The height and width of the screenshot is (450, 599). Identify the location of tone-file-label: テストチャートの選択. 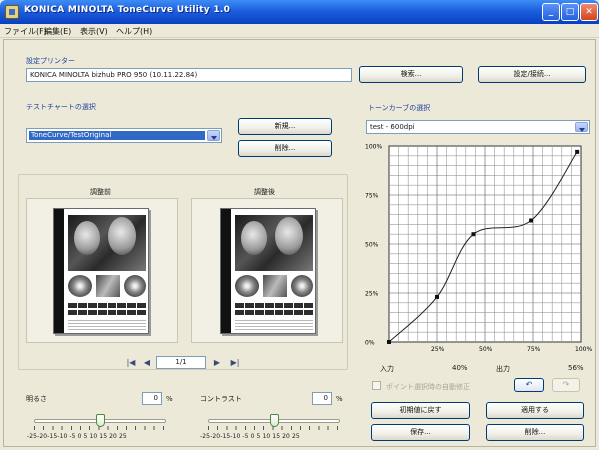
(61, 107).